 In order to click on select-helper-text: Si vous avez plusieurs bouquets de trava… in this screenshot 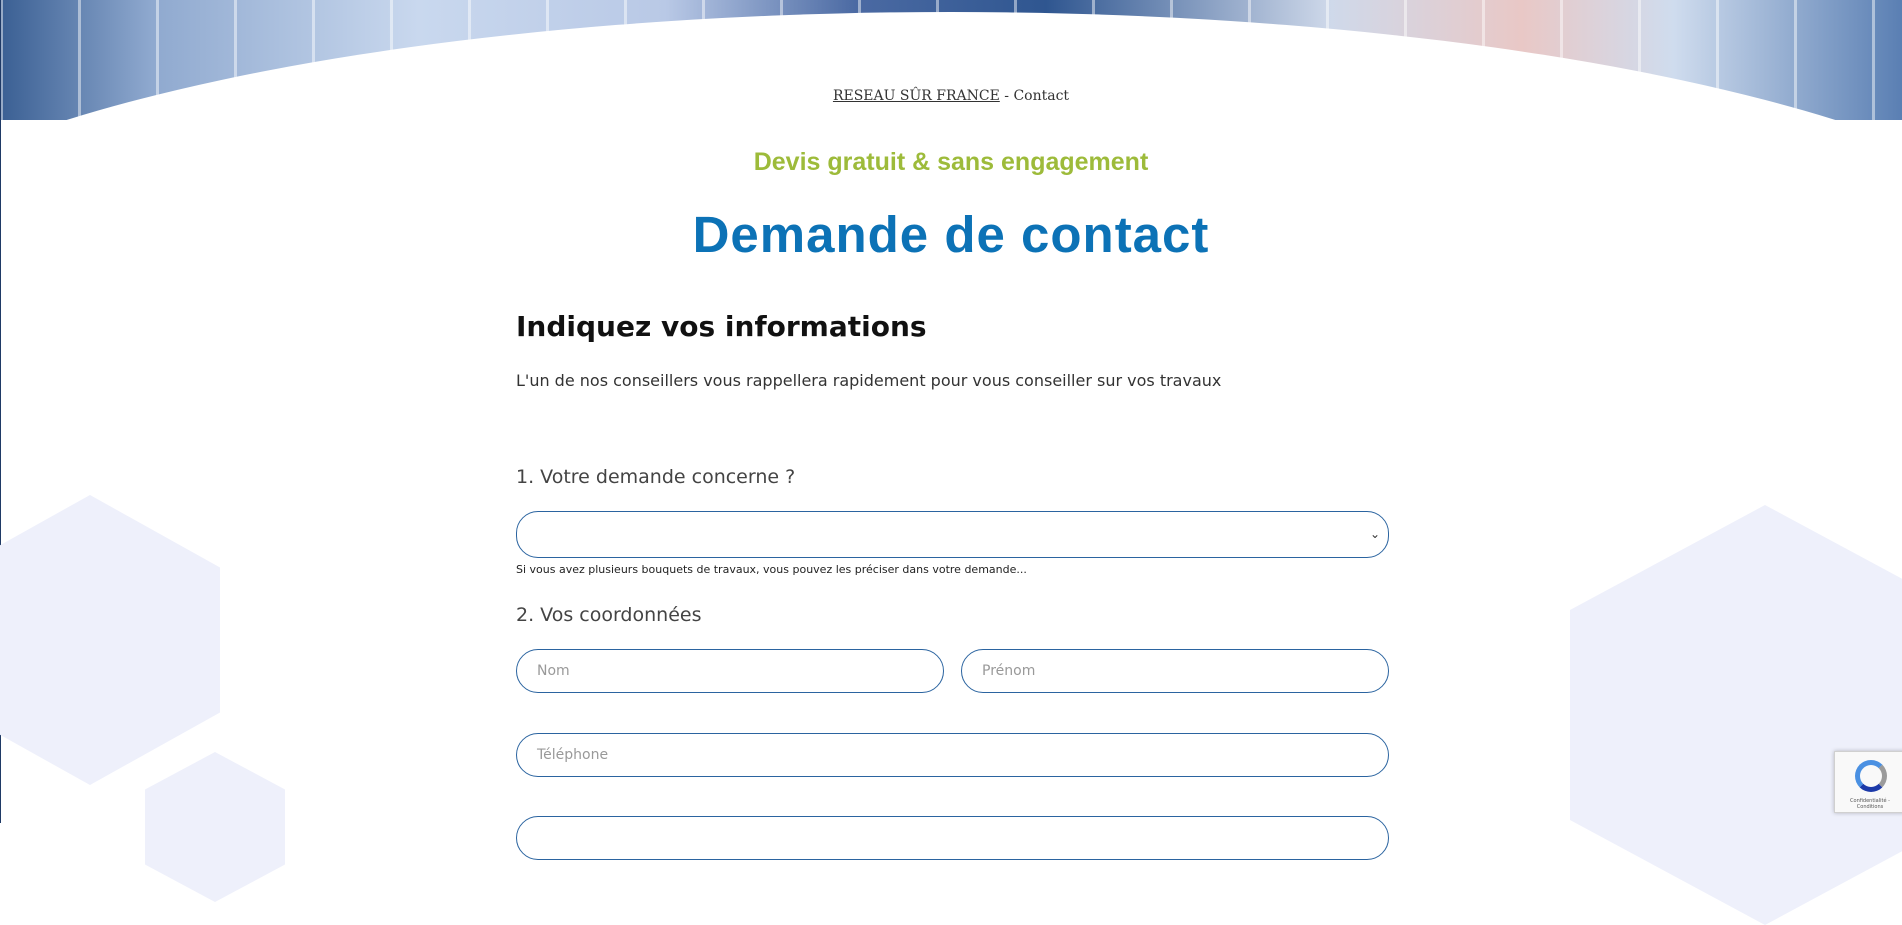, I will do `click(771, 569)`.